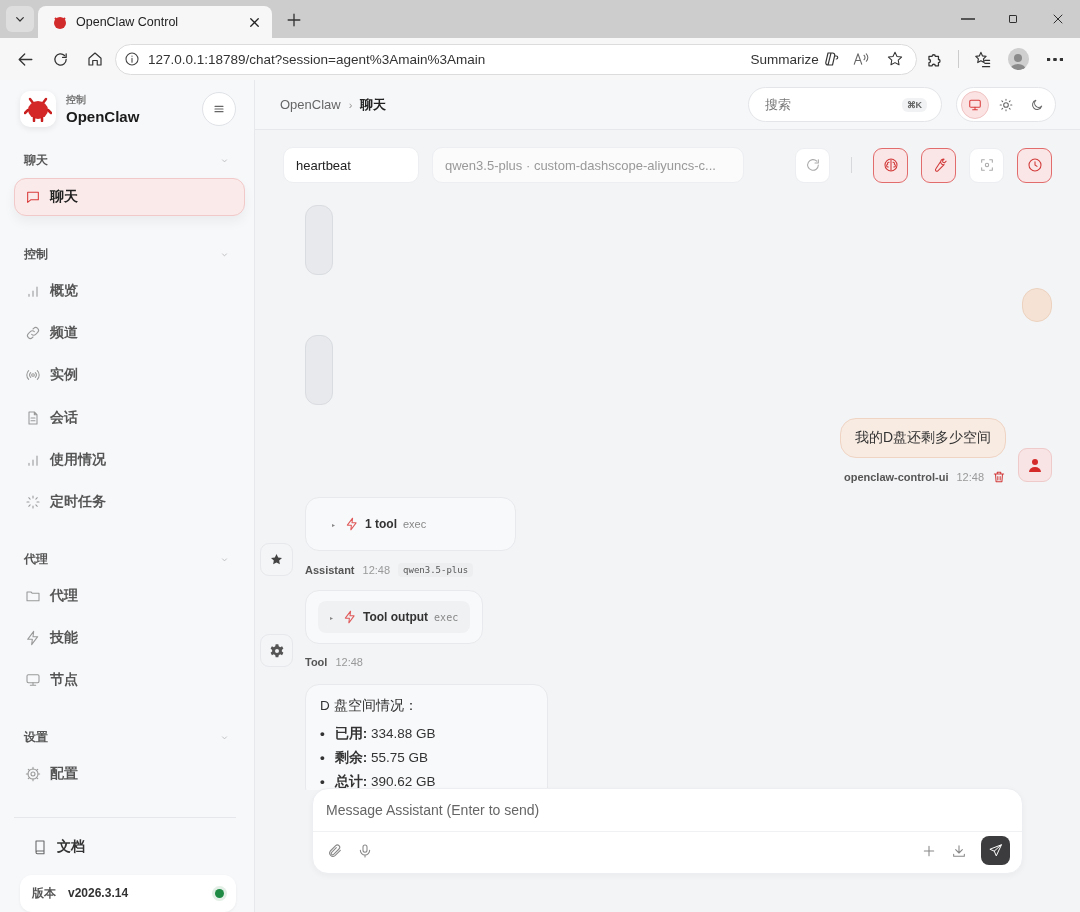 The image size is (1080, 912). I want to click on section-title: 代理, so click(36, 559).